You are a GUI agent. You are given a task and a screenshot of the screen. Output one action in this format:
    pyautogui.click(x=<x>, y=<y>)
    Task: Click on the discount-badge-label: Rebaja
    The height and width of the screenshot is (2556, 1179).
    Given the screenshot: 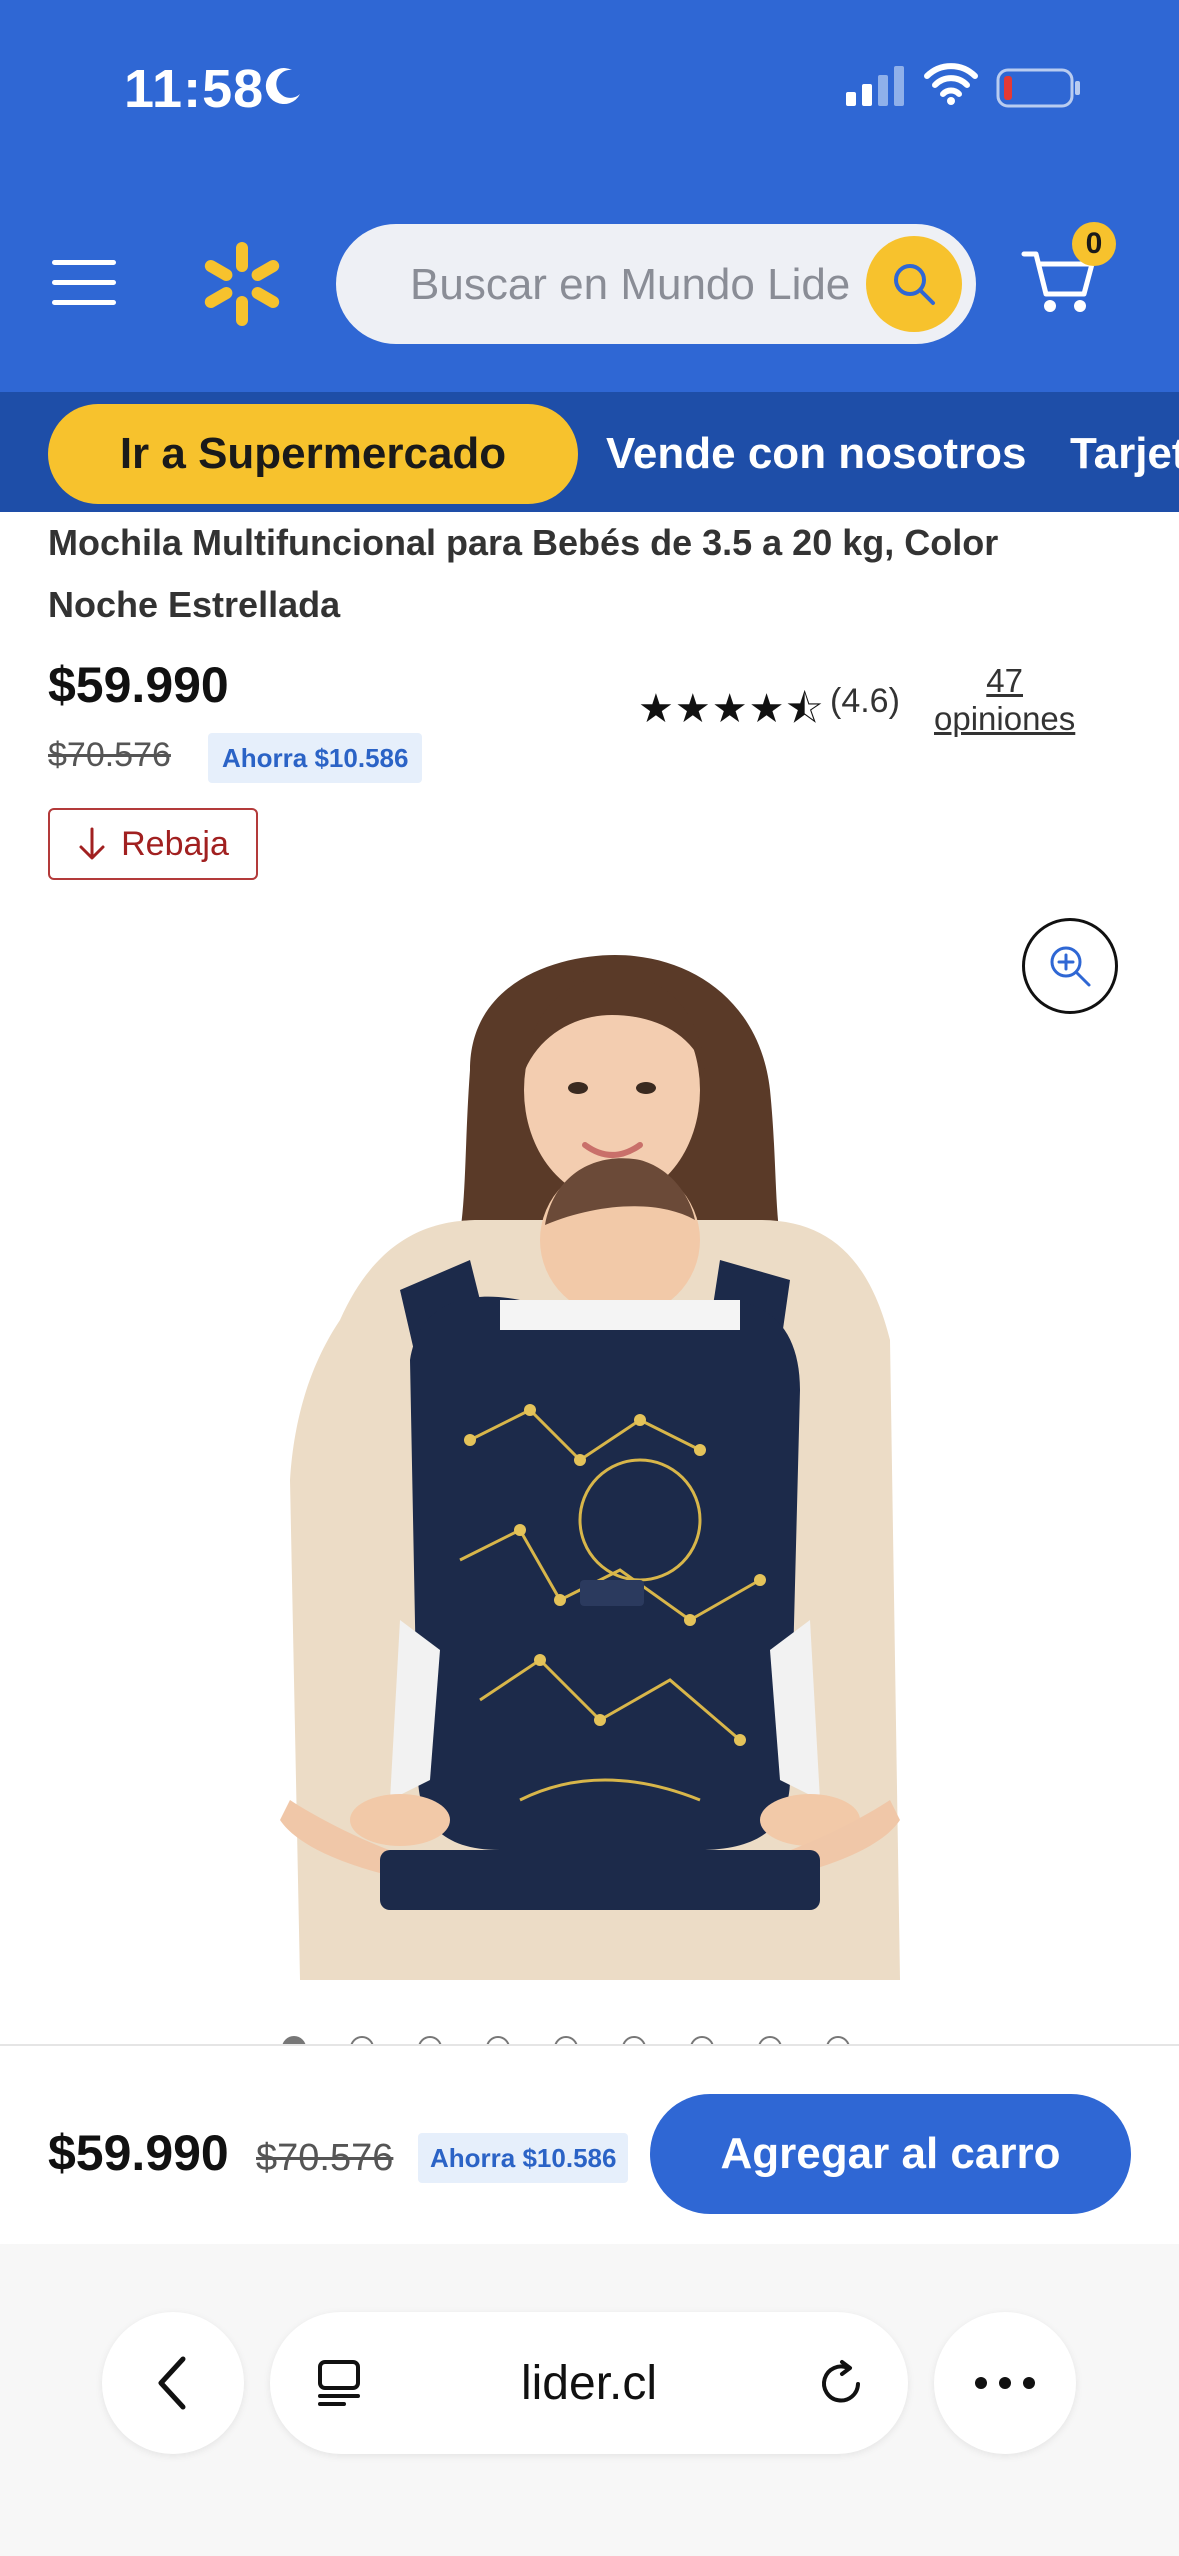 What is the action you would take?
    pyautogui.click(x=175, y=843)
    